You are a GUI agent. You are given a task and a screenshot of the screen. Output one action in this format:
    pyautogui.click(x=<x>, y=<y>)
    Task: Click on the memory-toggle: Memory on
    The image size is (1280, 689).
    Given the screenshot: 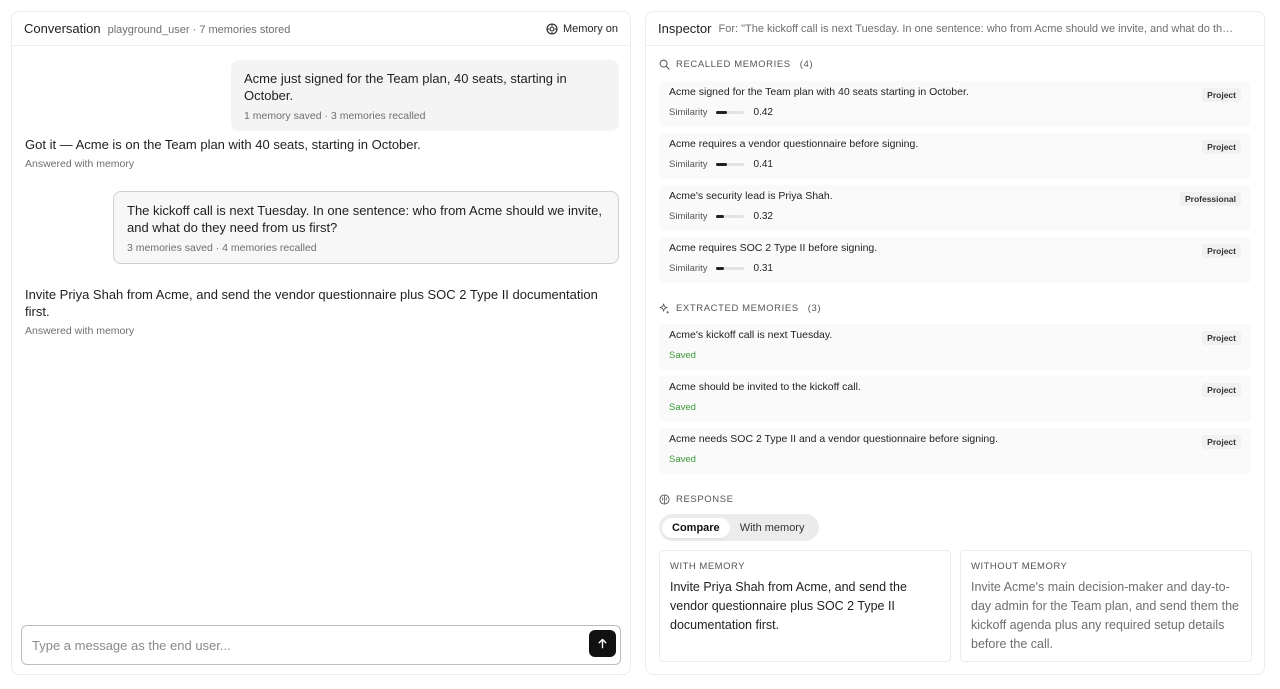 What is the action you would take?
    pyautogui.click(x=582, y=29)
    